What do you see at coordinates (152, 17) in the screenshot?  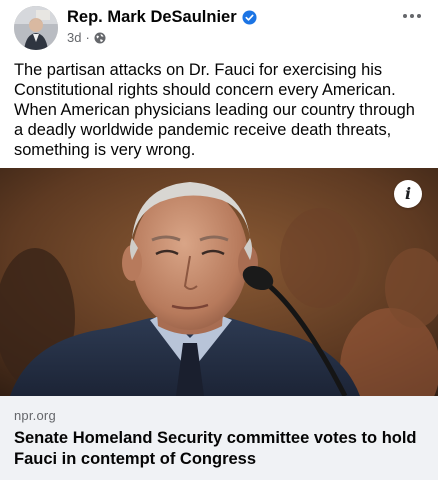 I see `author-name: Rep. Mark DeSaulnier` at bounding box center [152, 17].